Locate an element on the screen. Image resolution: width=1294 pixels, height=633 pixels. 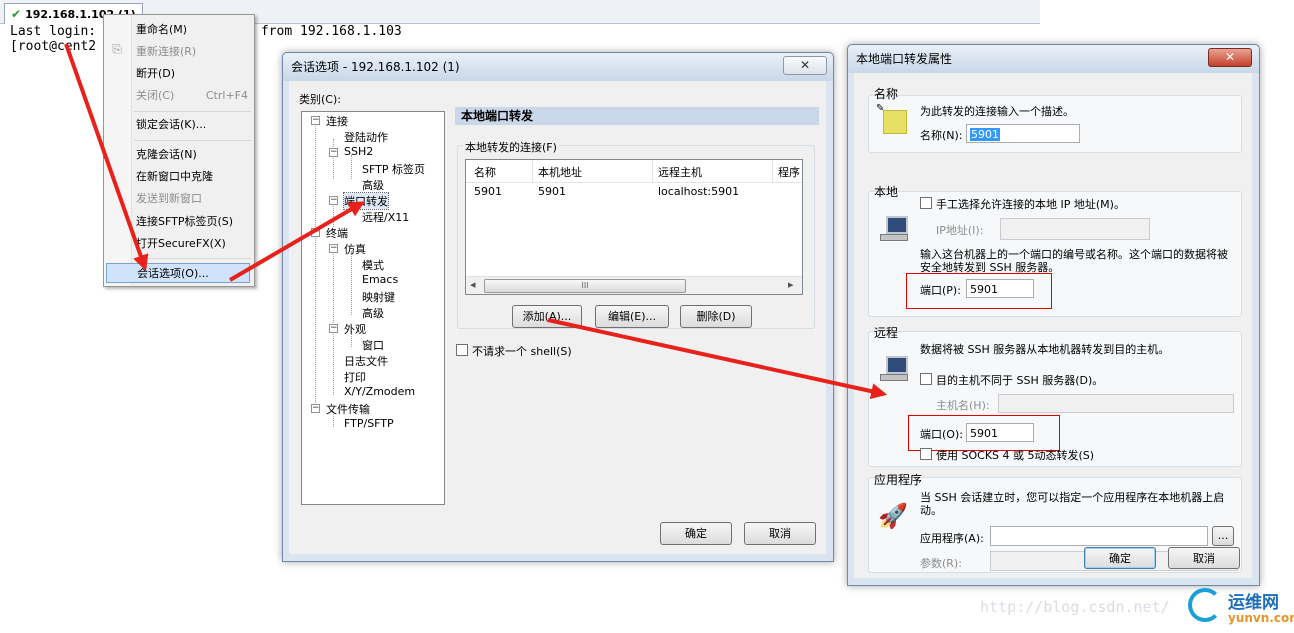
tree-item-modes: 模式 is located at coordinates (373, 265).